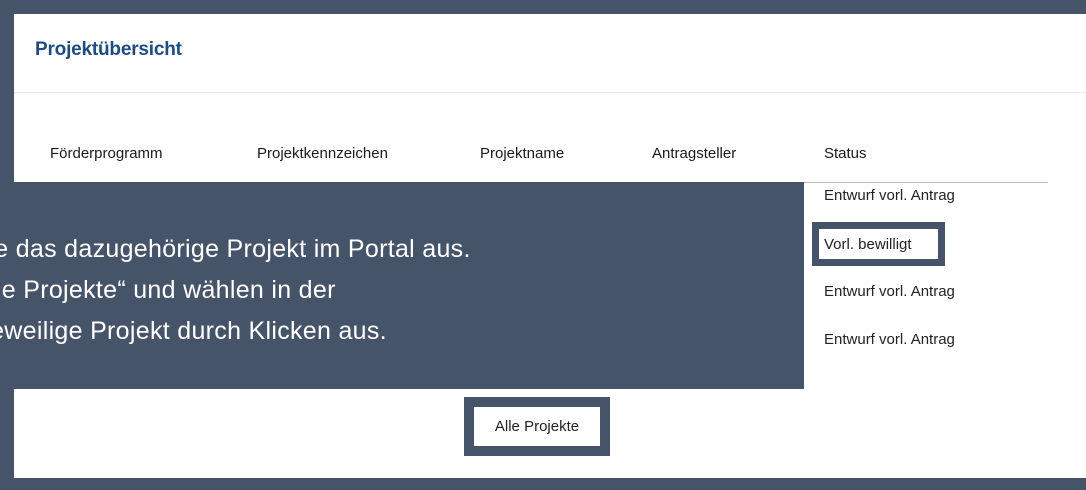  Describe the element at coordinates (193, 331) in the screenshot. I see `tooltip-line-3: as jeweilige Projekt durch Klicken aus.` at that location.